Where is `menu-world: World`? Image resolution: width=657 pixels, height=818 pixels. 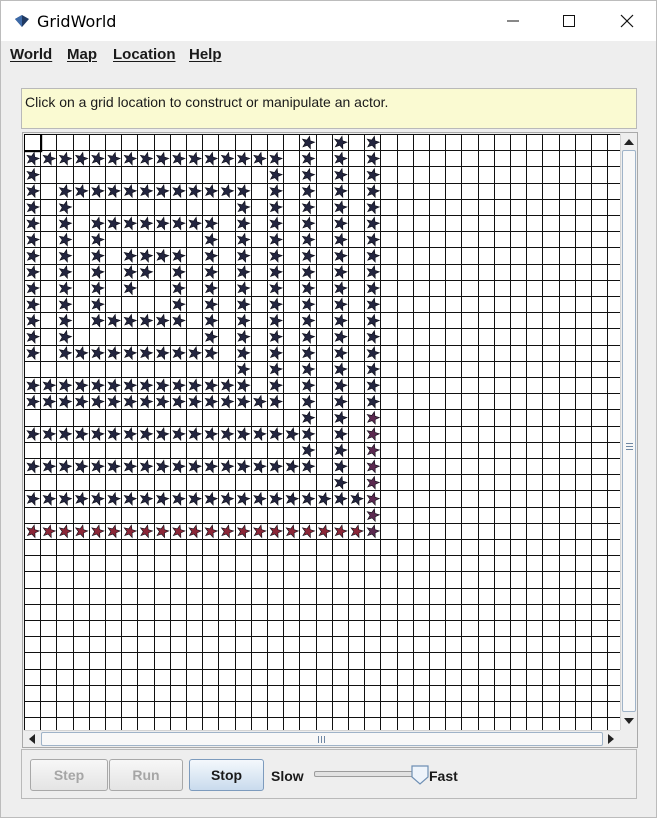 menu-world: World is located at coordinates (31, 54).